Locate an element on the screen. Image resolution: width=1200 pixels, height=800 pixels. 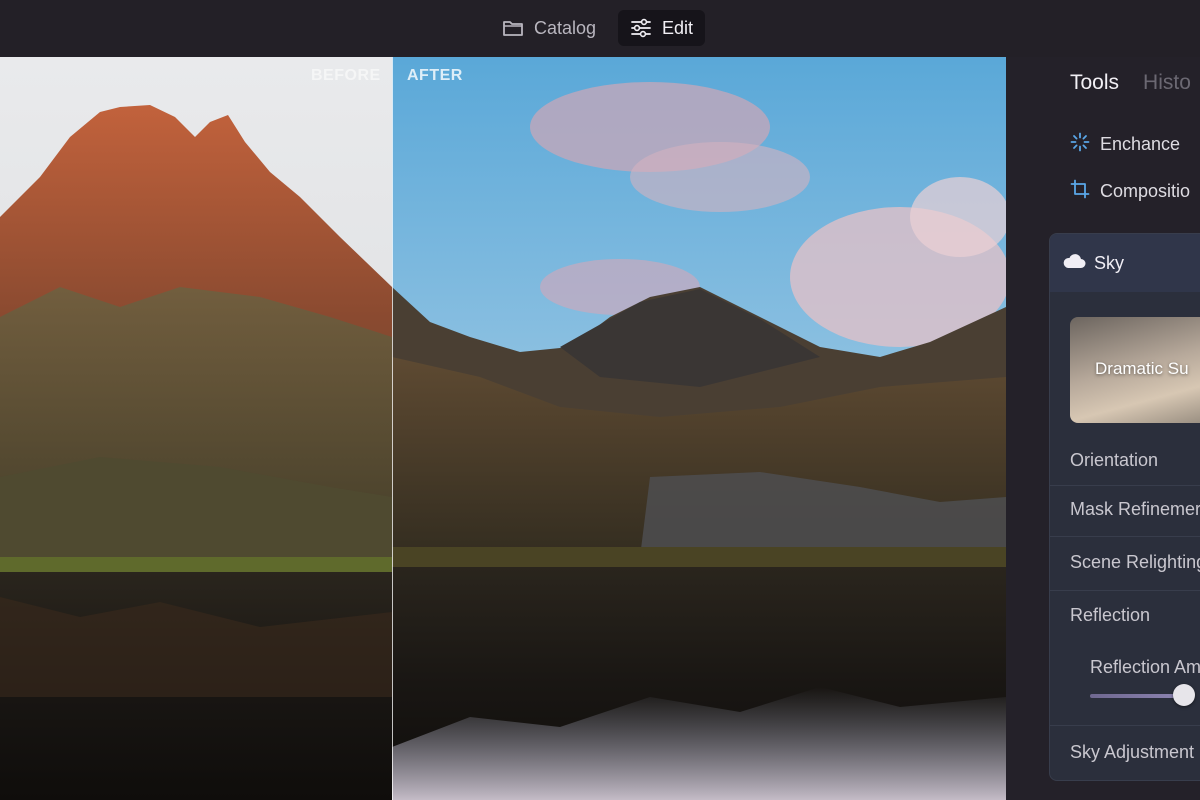
panel-tabs: Tools Histo is located at coordinates (1130, 83).